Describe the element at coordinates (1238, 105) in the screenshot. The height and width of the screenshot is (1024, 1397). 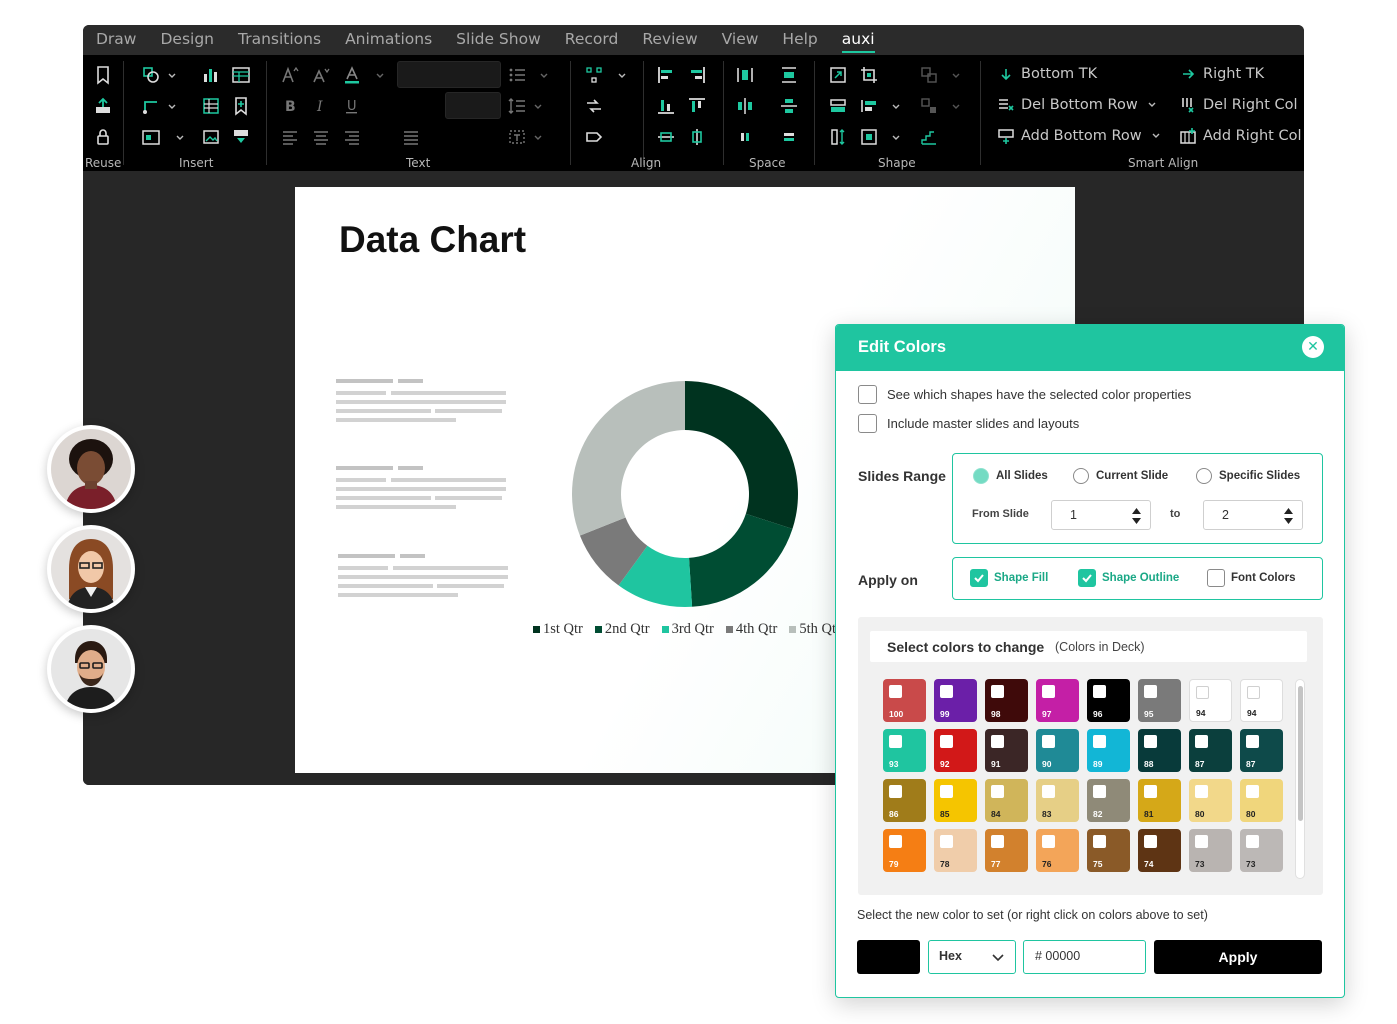
I see `del-right-col-button: Del Right Col` at that location.